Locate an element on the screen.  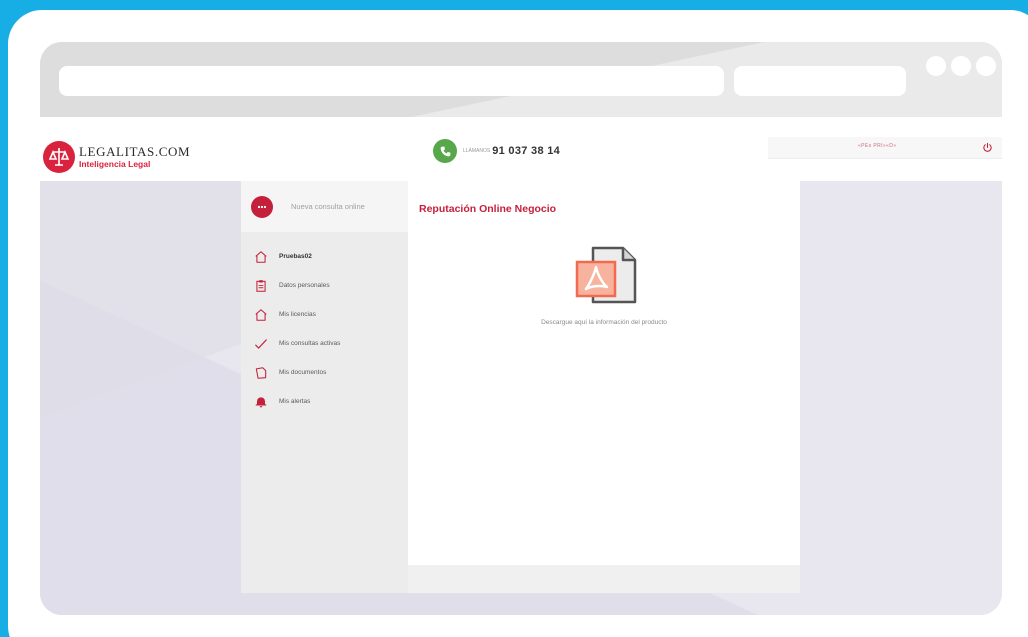
pdf-download-icon is located at coordinates (606, 276).